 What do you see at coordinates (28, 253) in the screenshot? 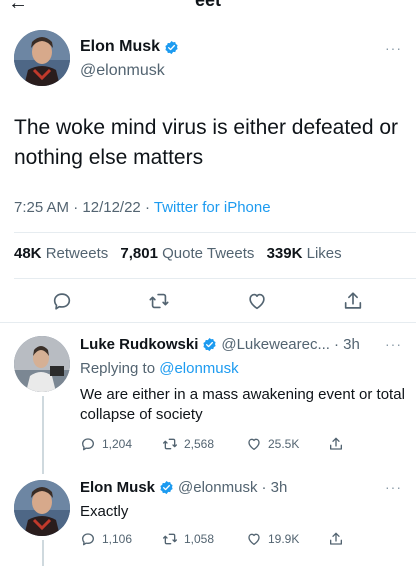
I see `retweets-count: 48K` at bounding box center [28, 253].